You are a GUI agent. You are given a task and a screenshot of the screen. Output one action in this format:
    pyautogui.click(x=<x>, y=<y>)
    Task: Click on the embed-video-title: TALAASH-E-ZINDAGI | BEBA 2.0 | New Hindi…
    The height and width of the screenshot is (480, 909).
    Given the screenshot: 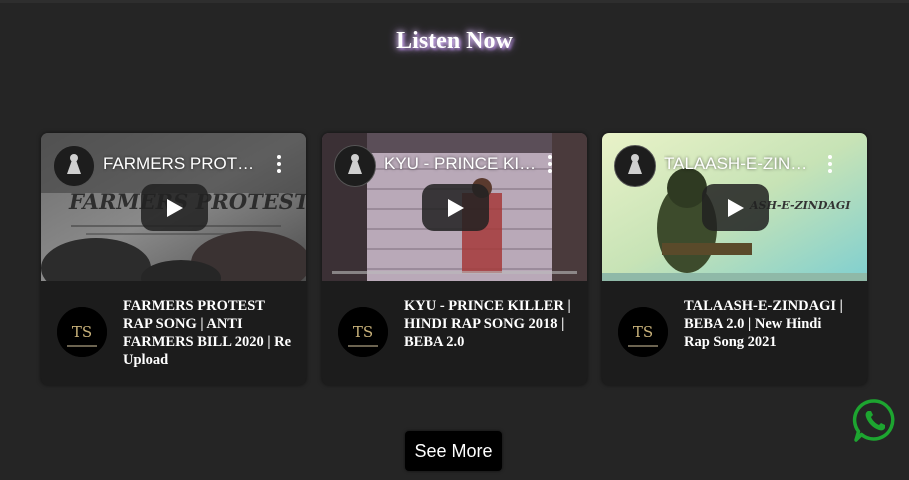 What is the action you would take?
    pyautogui.click(x=739, y=164)
    